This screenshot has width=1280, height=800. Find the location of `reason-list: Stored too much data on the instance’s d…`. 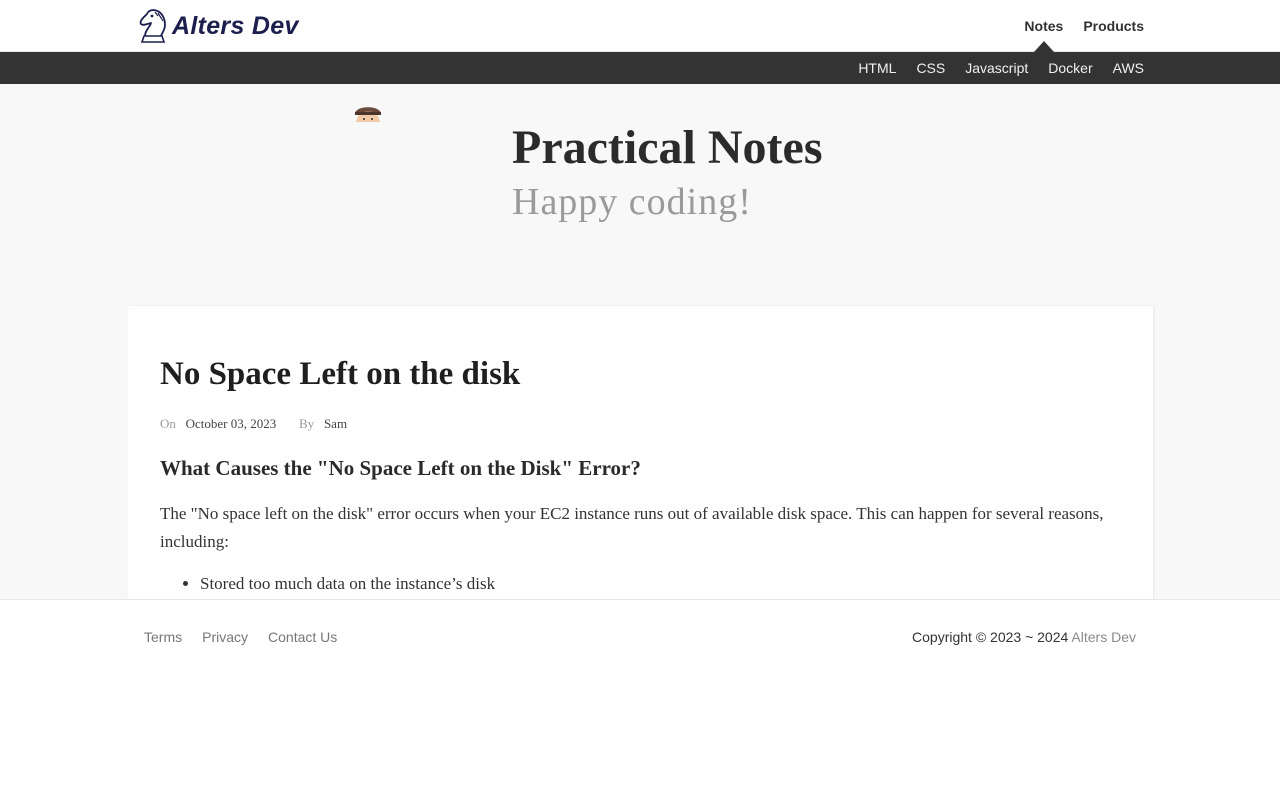

reason-list: Stored too much data on the instance’s d… is located at coordinates (347, 584).